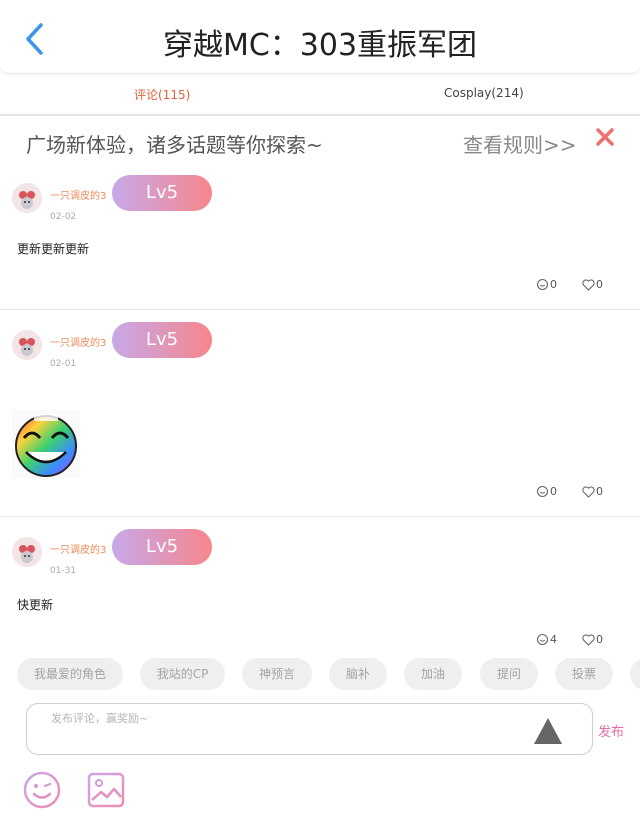 This screenshot has height=828, width=640. What do you see at coordinates (320, 45) in the screenshot?
I see `page-title: 穿越MC：303重振军团` at bounding box center [320, 45].